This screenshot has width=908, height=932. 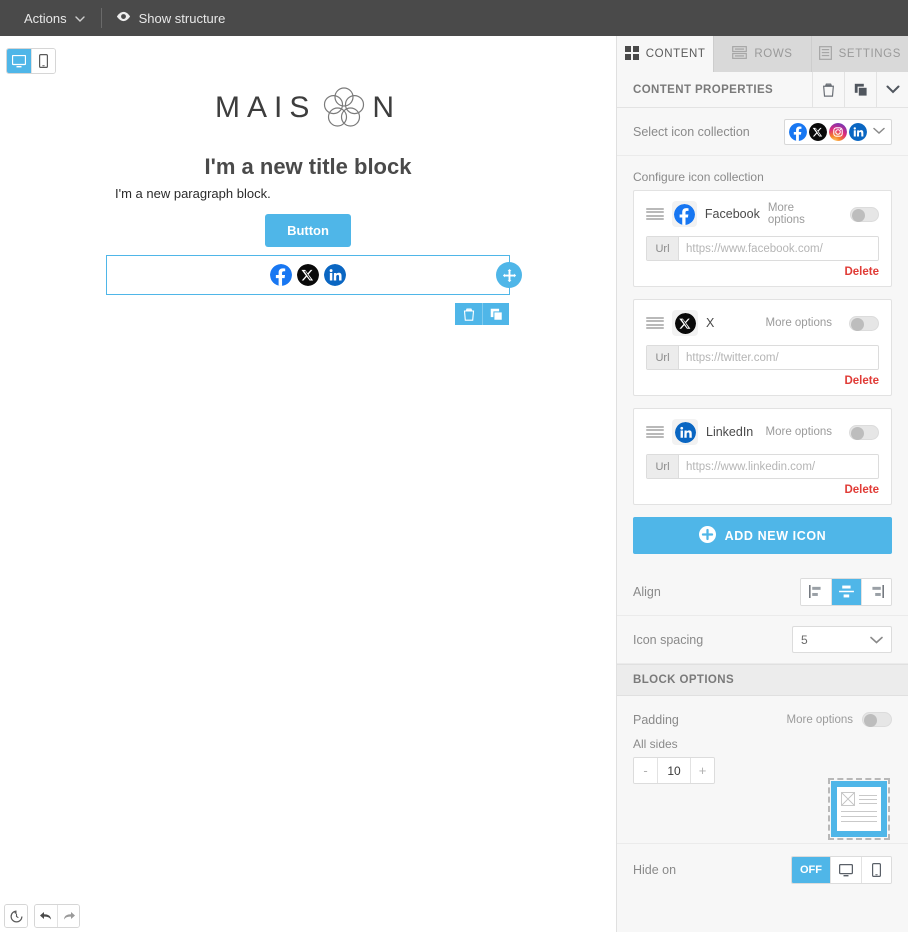 What do you see at coordinates (68, 916) in the screenshot?
I see `redo-arrow-icon` at bounding box center [68, 916].